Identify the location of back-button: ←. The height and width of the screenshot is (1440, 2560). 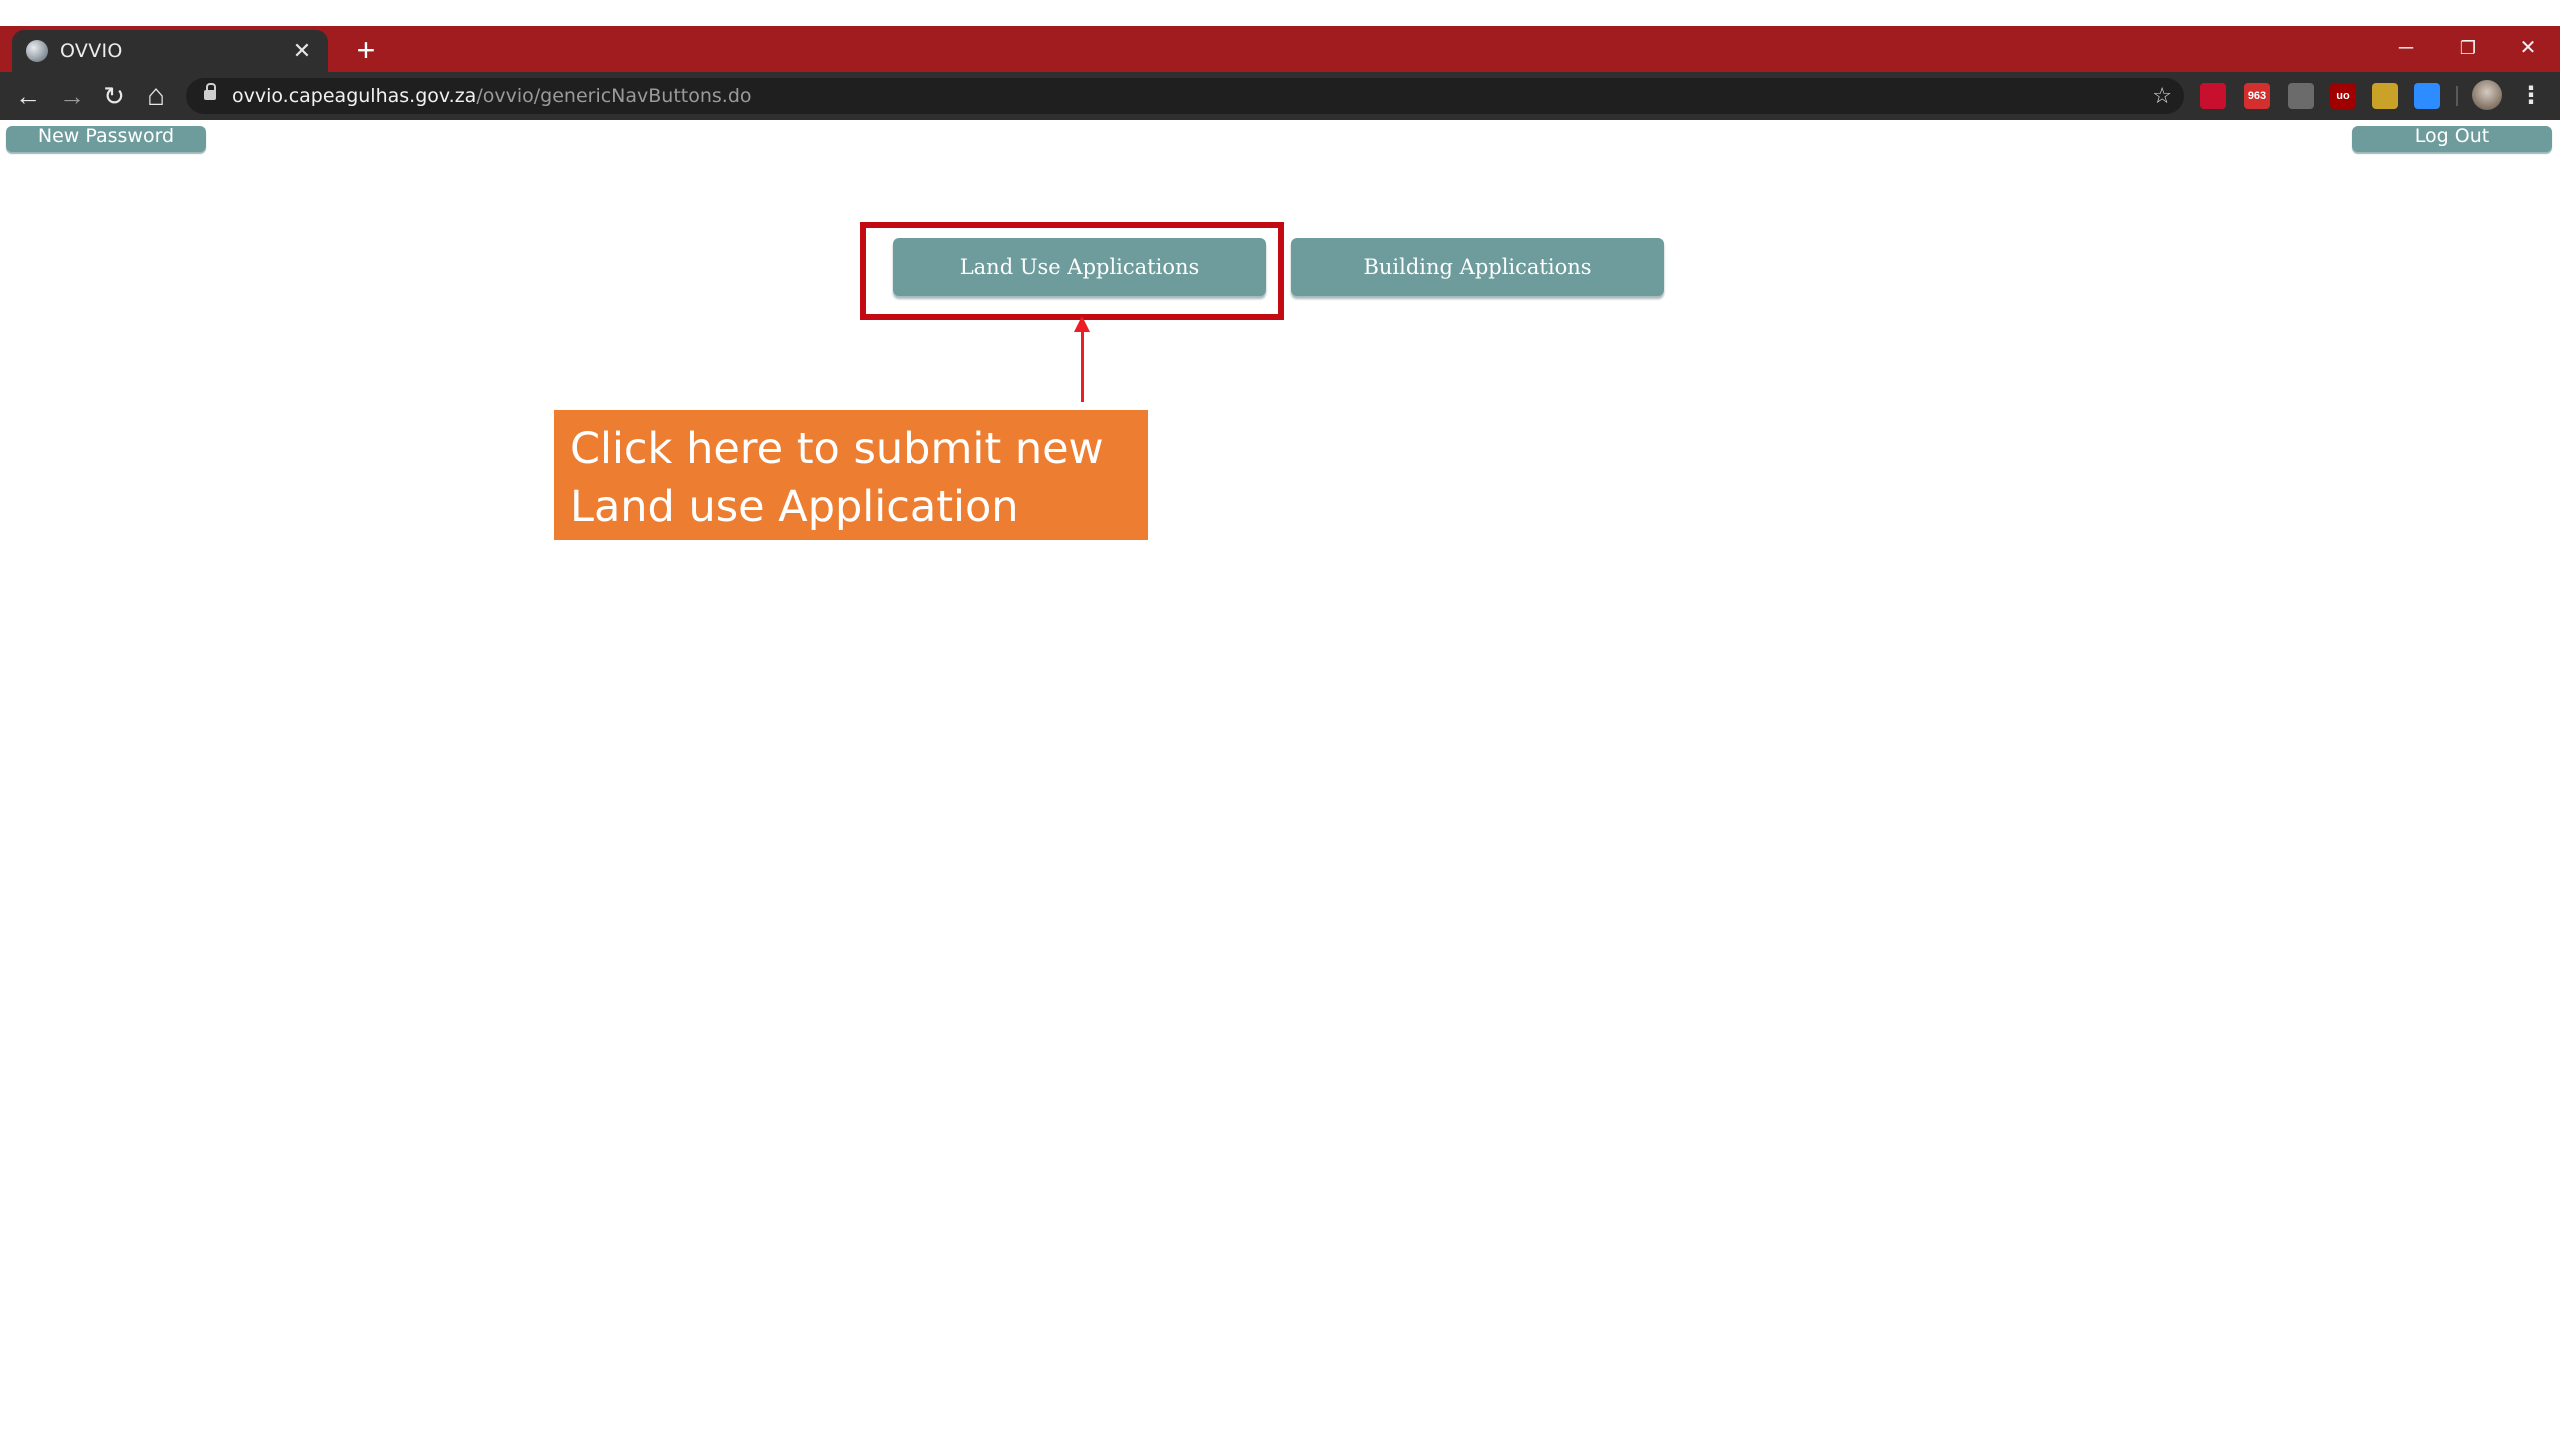
(28, 96).